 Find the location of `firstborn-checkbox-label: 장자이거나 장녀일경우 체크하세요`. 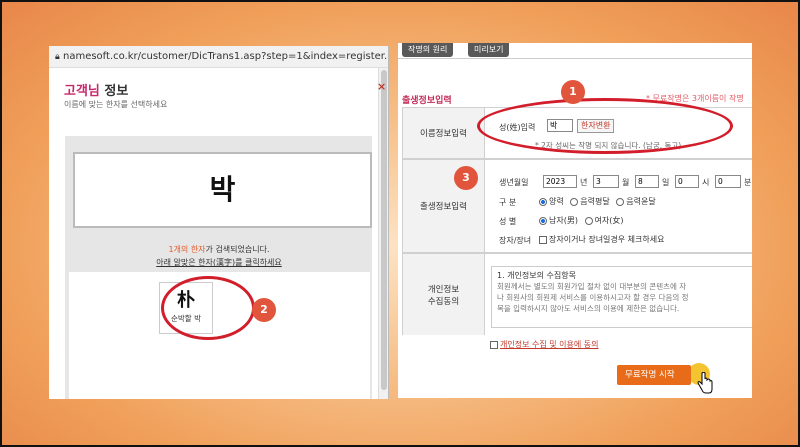

firstborn-checkbox-label: 장자이거나 장녀일경우 체크하세요 is located at coordinates (607, 239).